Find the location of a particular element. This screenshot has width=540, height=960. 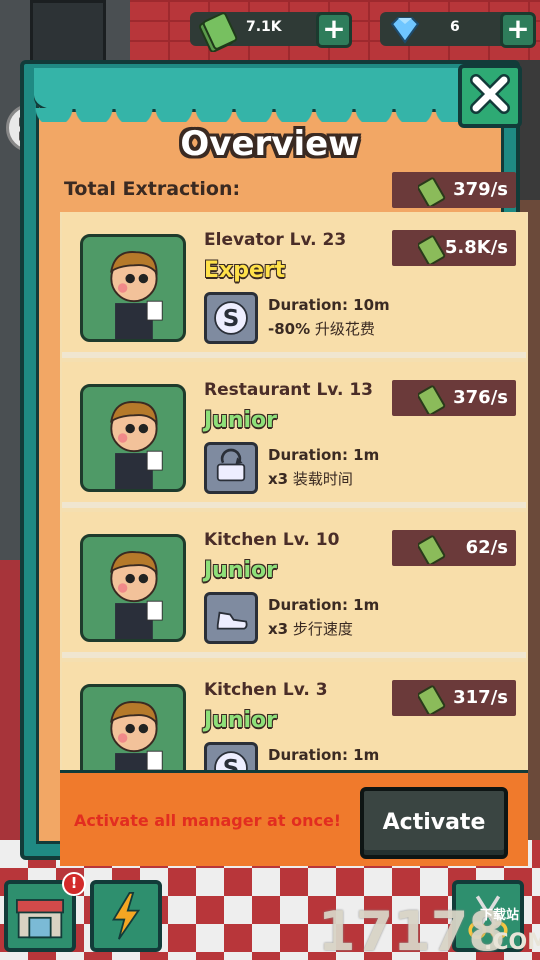

modal-footer: Activate all manager at once! Activate is located at coordinates (294, 818).